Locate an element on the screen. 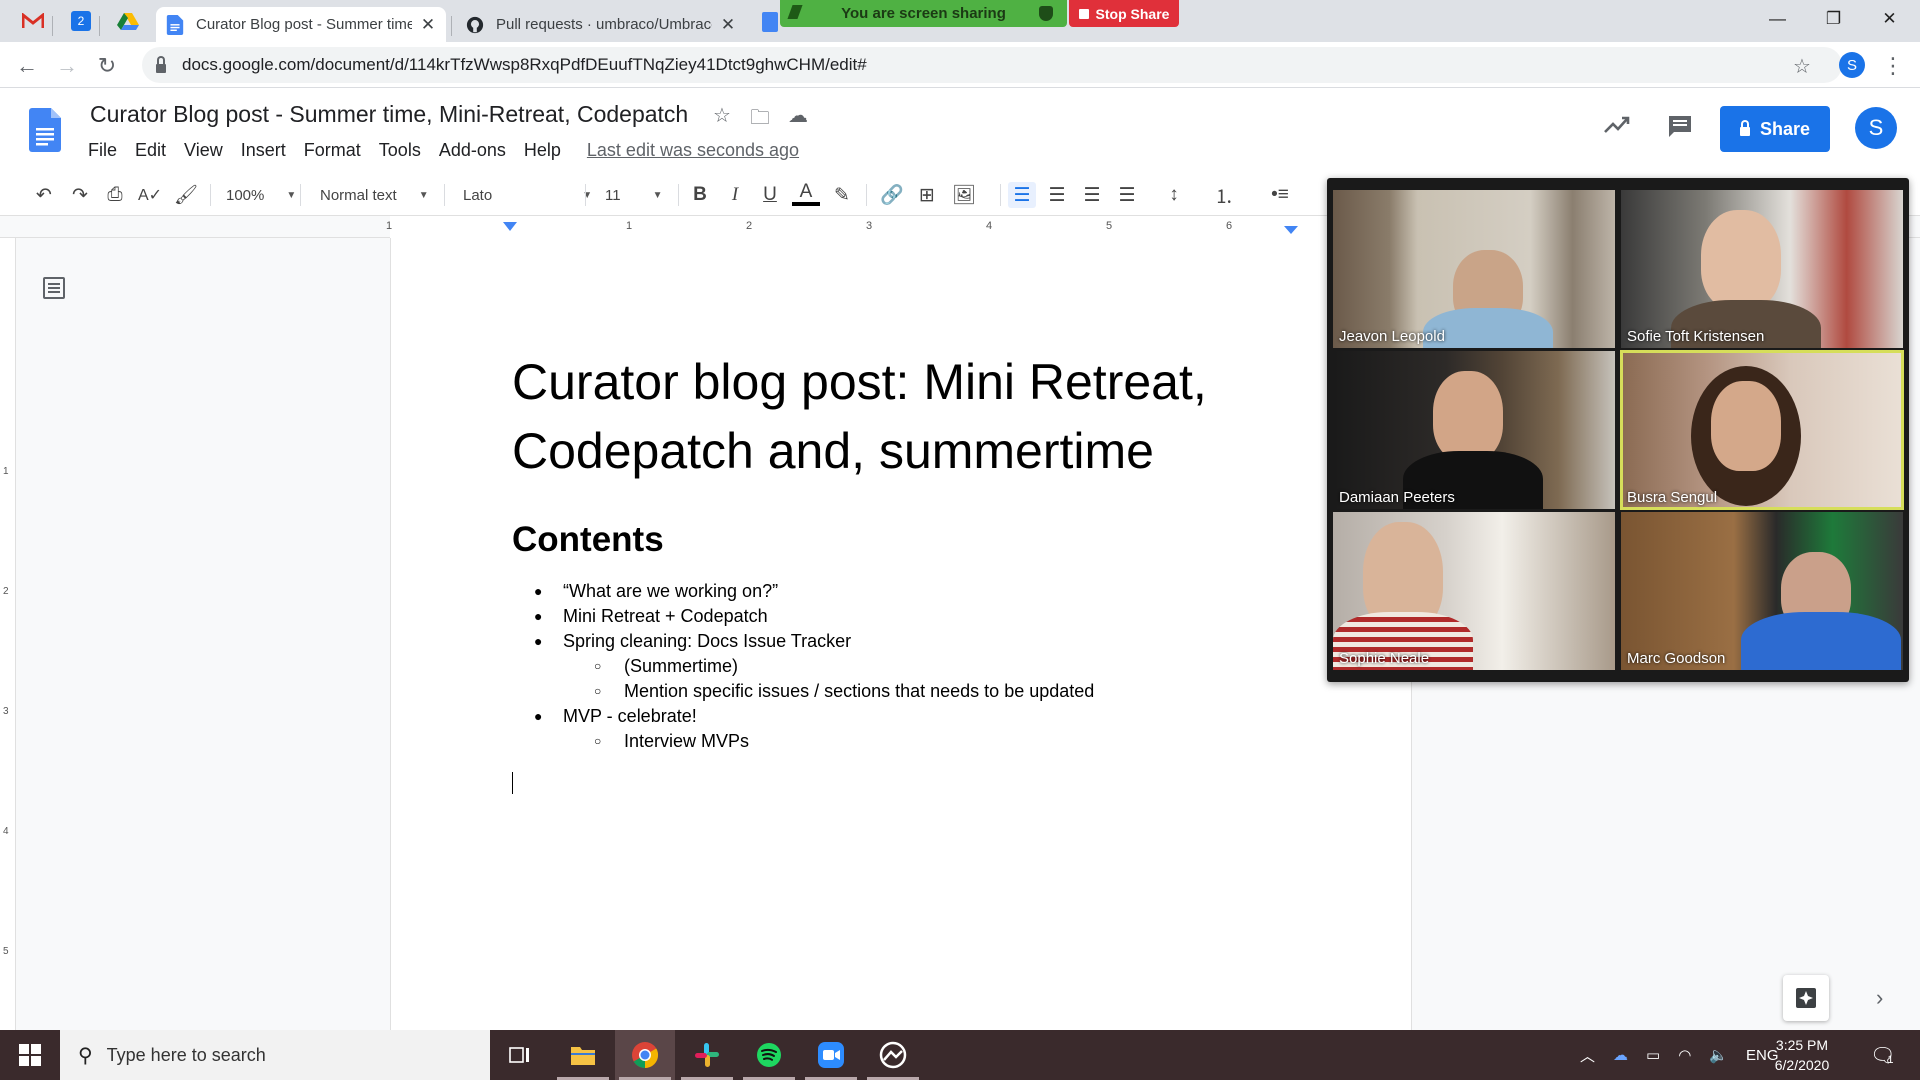 The height and width of the screenshot is (1080, 1920). bookmark-star-icon: ☆ is located at coordinates (1802, 66).